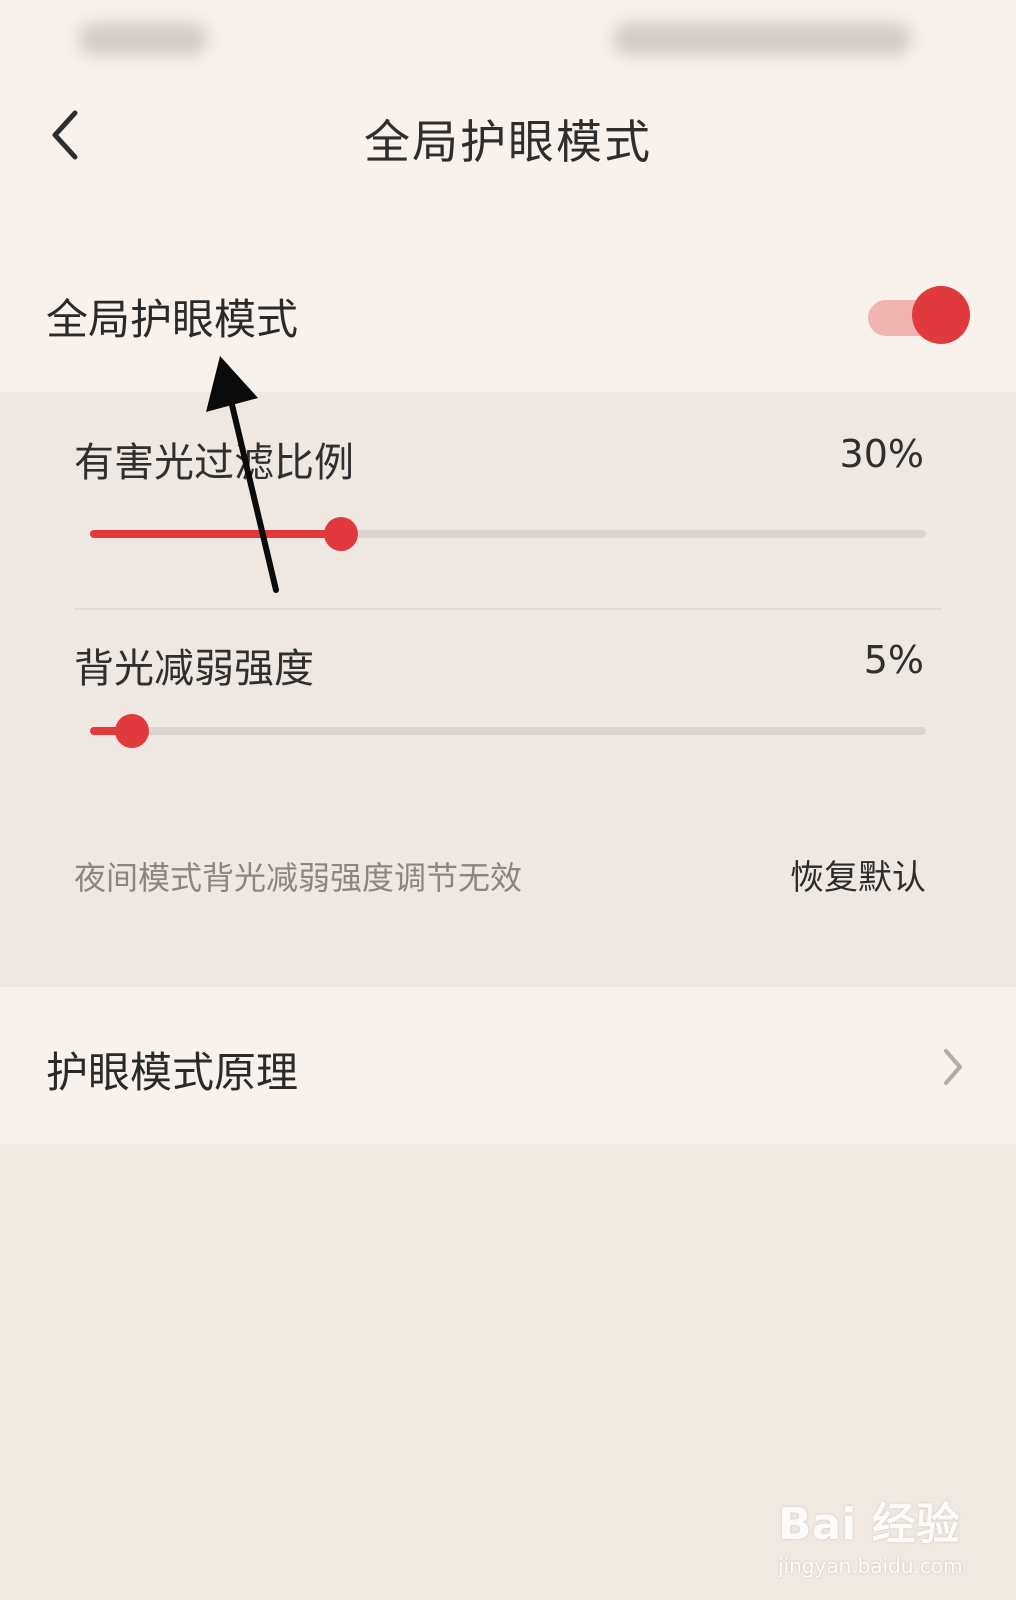  What do you see at coordinates (508, 40) in the screenshot?
I see `status-bar` at bounding box center [508, 40].